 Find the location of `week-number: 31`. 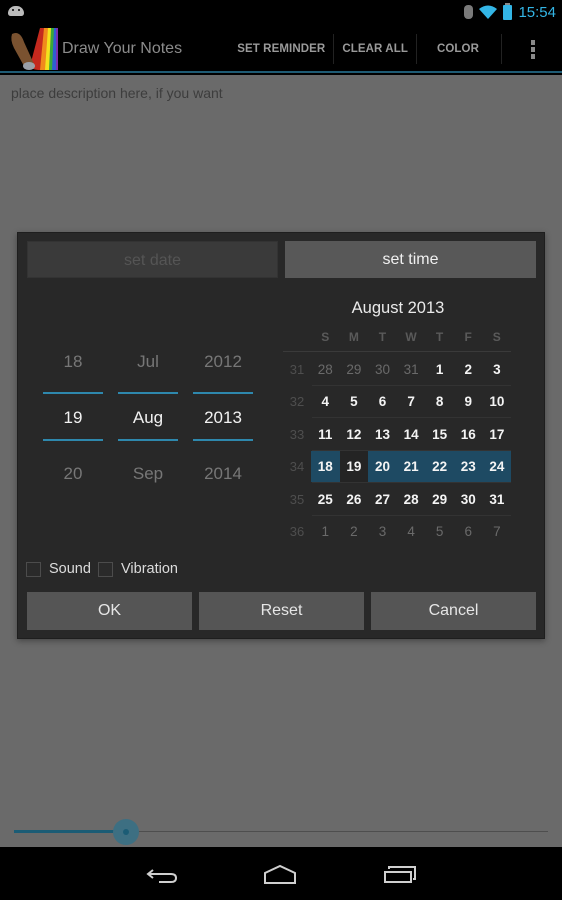

week-number: 31 is located at coordinates (297, 369).